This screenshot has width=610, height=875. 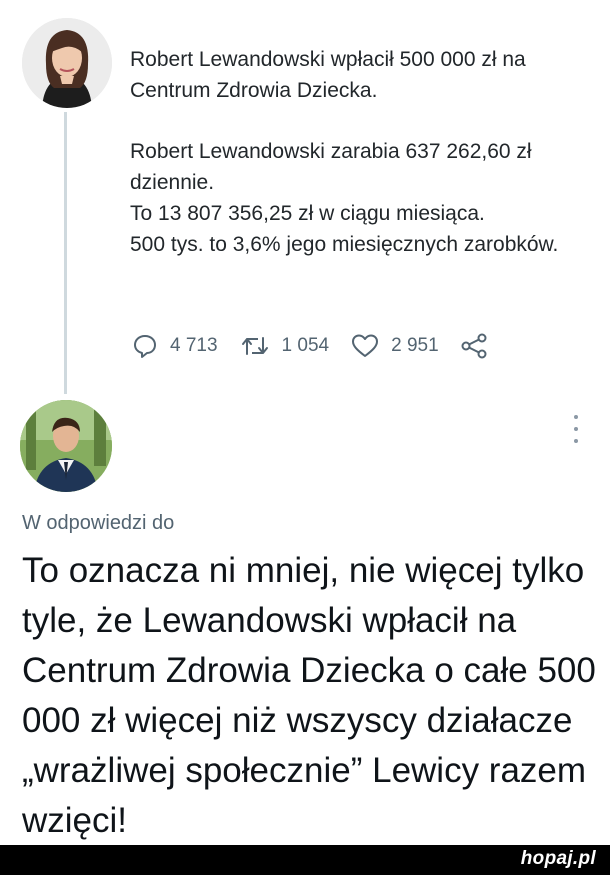 I want to click on avatar-original-author, so click(x=67, y=63).